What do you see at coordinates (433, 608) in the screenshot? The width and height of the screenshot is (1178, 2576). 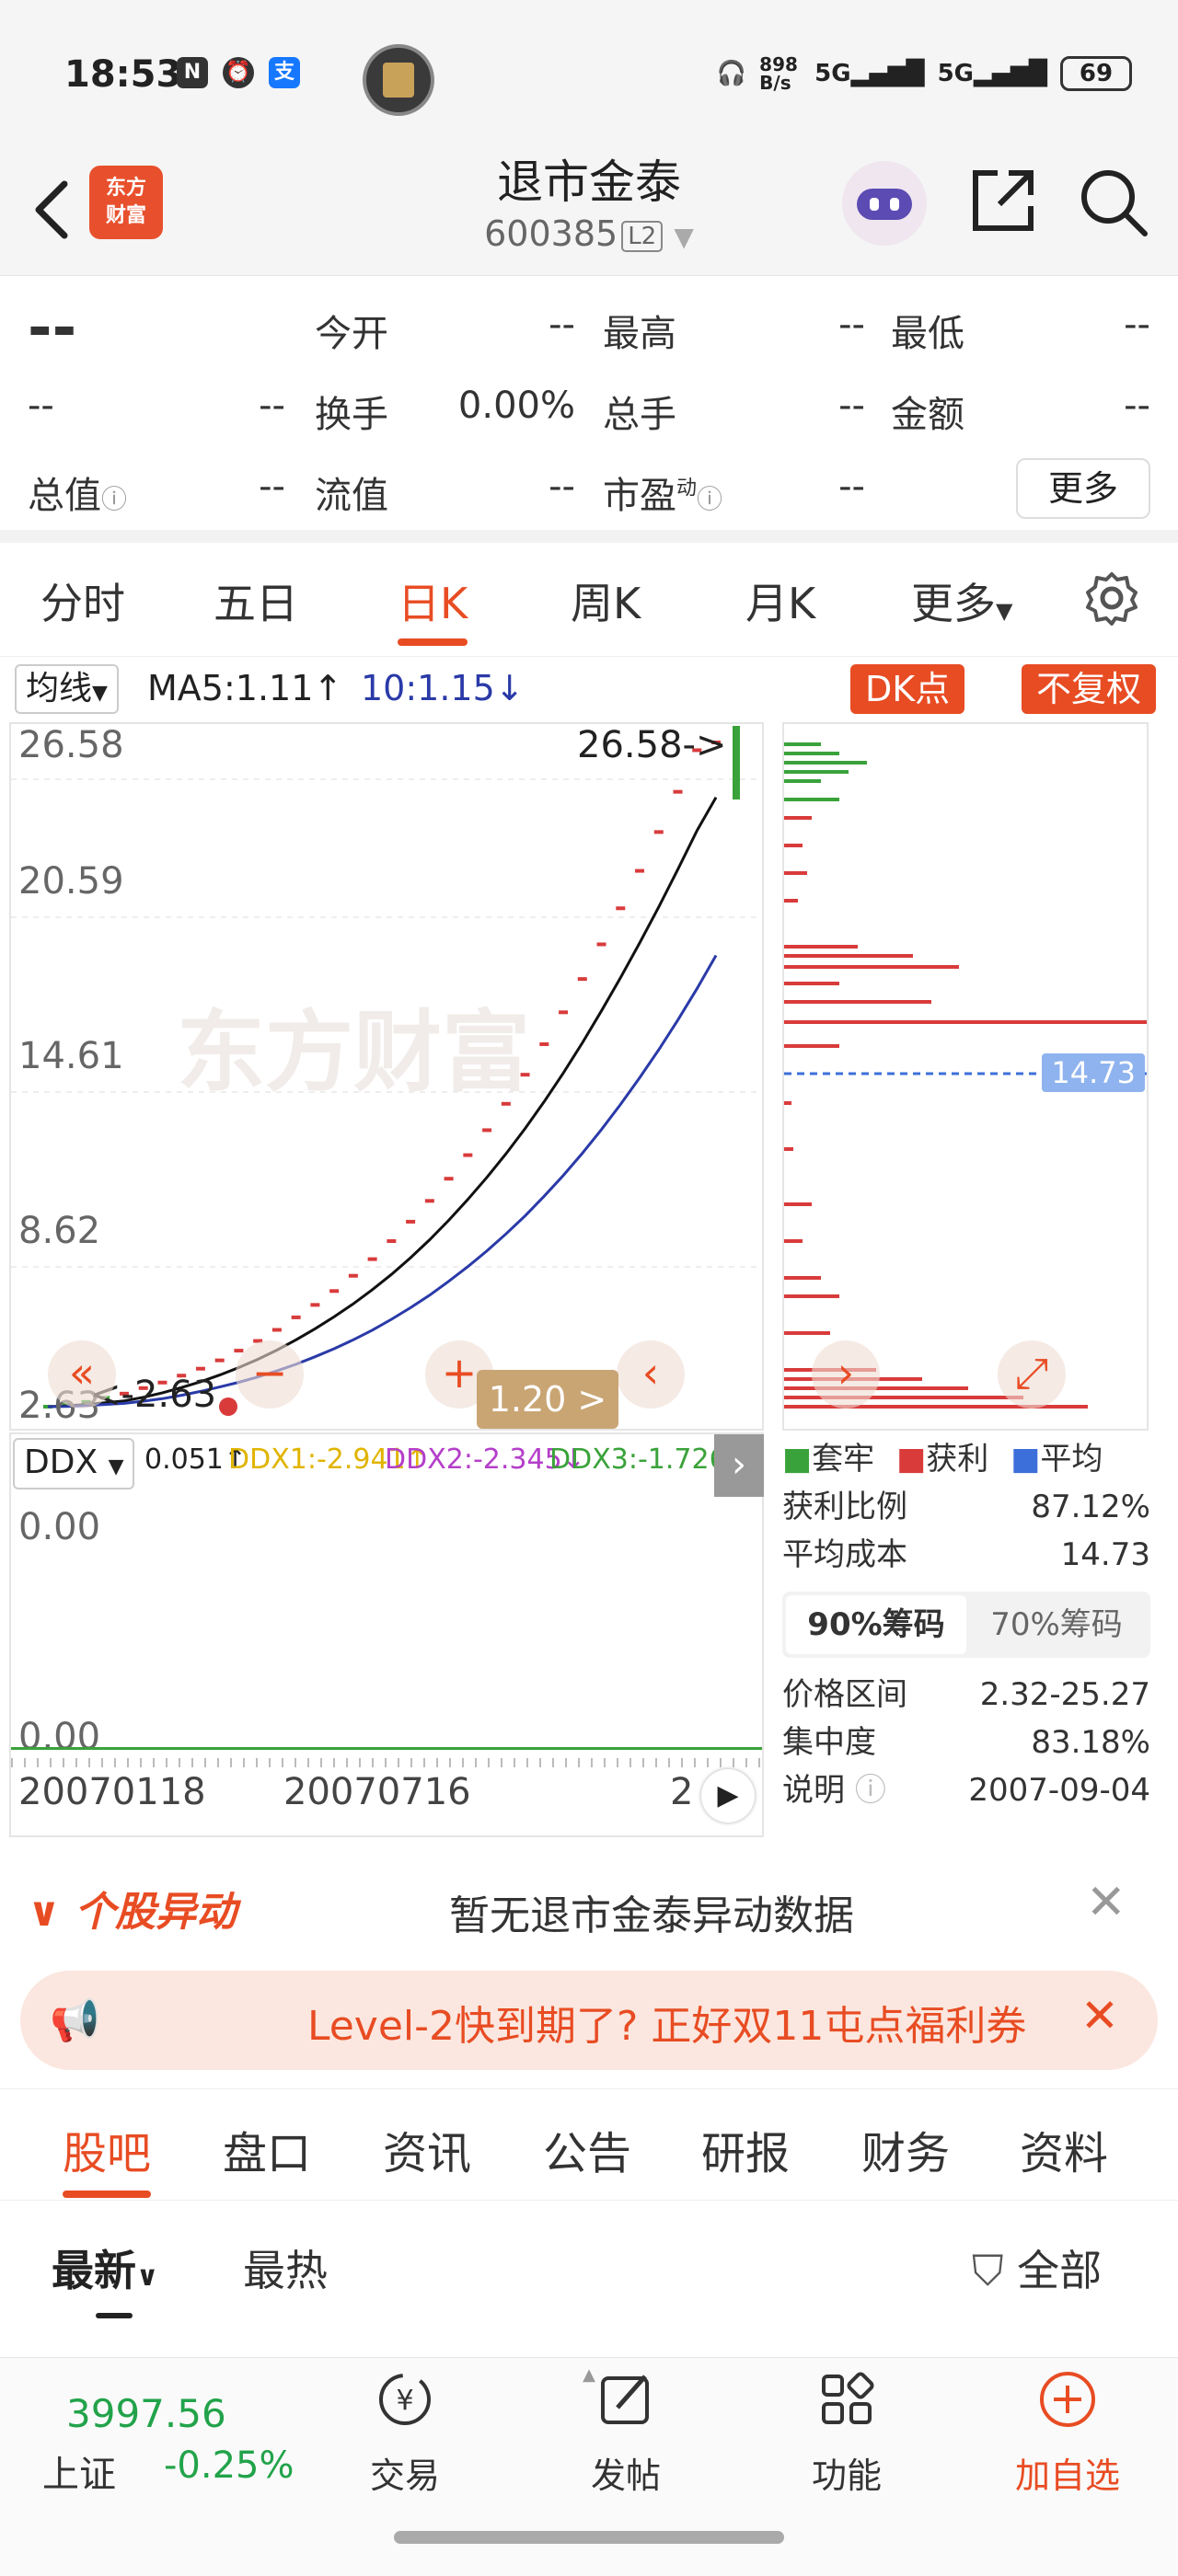 I see `tab-daily-k: 日K` at bounding box center [433, 608].